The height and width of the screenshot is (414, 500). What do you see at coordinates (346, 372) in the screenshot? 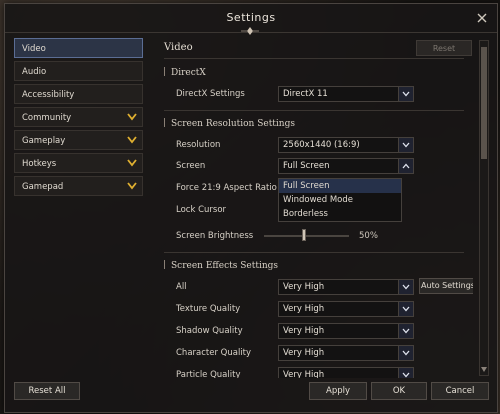
I see `particle-quality-dropdown: Very High` at bounding box center [346, 372].